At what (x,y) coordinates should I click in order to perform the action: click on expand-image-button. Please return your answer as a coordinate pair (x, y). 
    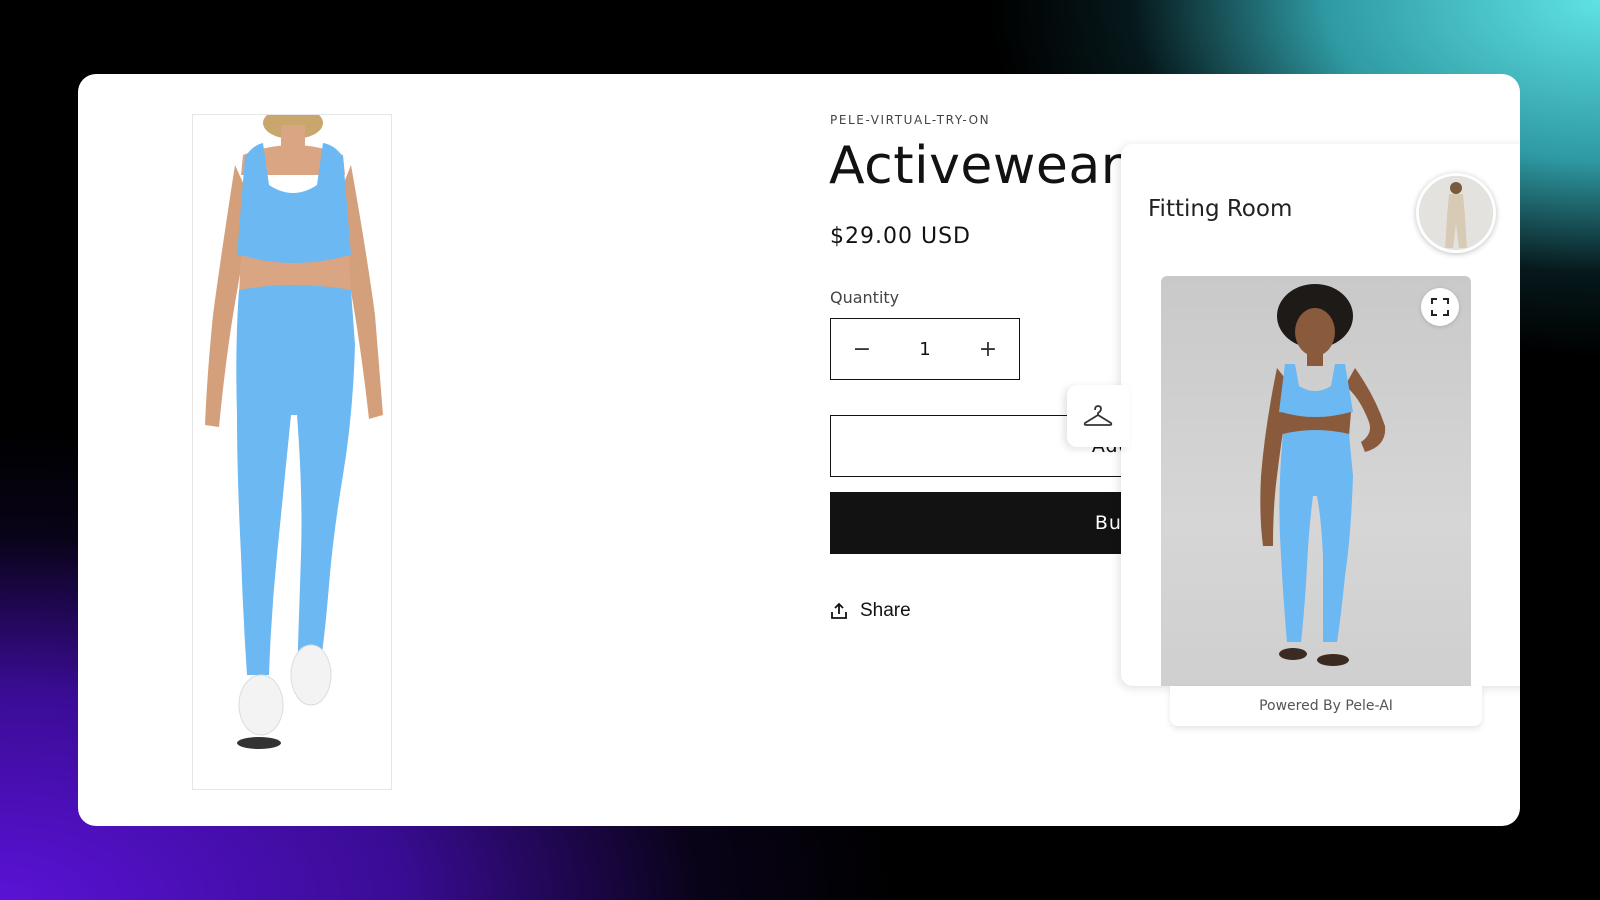
    Looking at the image, I should click on (1440, 307).